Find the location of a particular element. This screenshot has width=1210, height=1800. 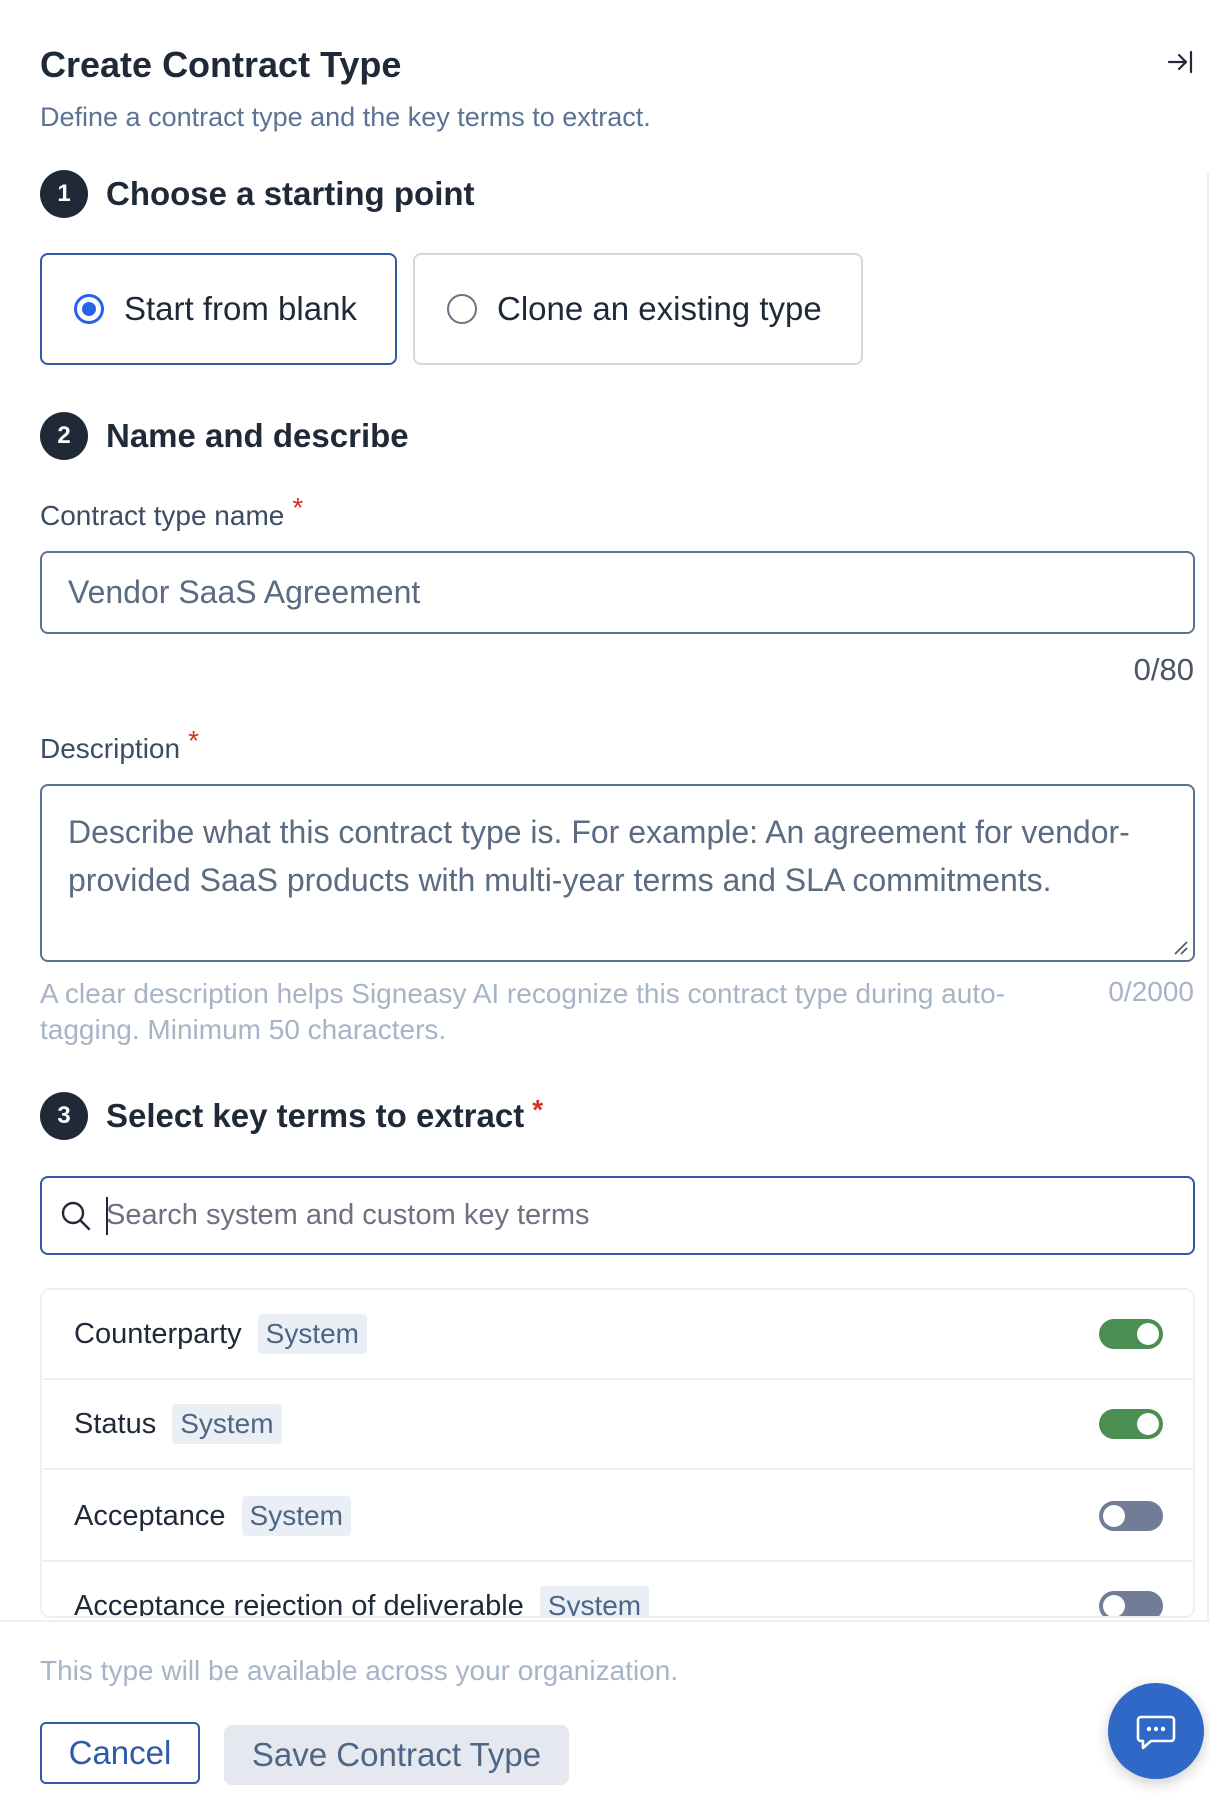

collapse-panel-right-icon is located at coordinates (1180, 62).